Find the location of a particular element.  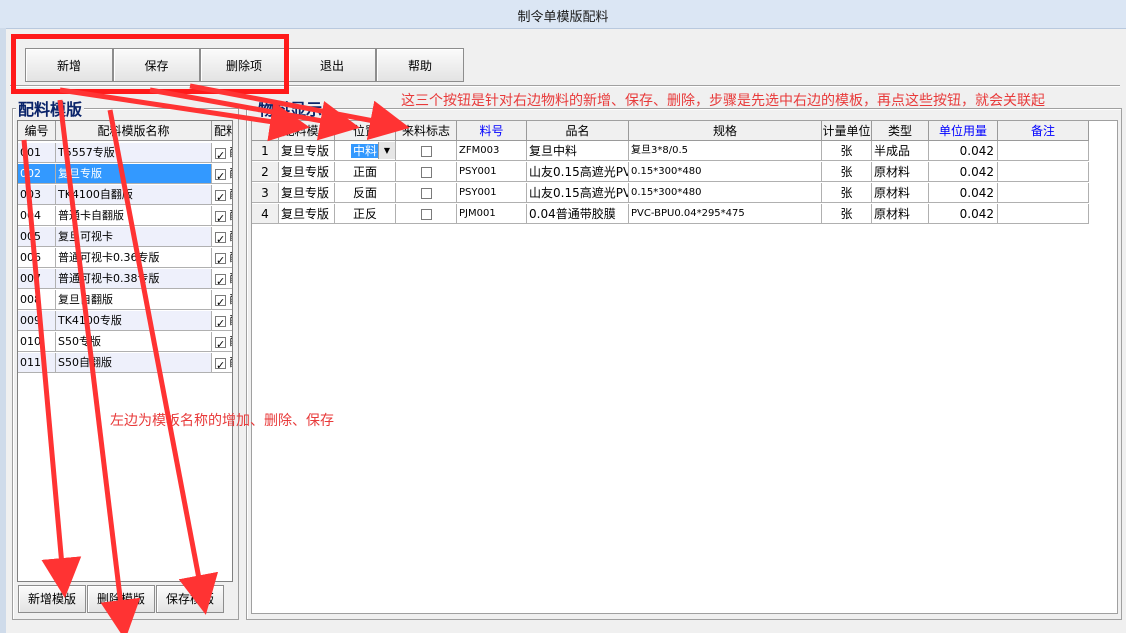

table-row: 007普通可视卡0.38专版 配料 is located at coordinates (125, 279).